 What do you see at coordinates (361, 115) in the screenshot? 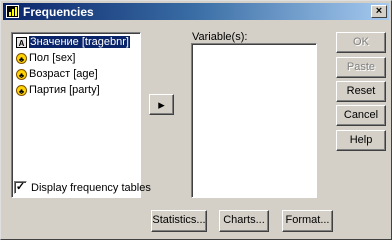
I see `cancel-button: Cancel` at bounding box center [361, 115].